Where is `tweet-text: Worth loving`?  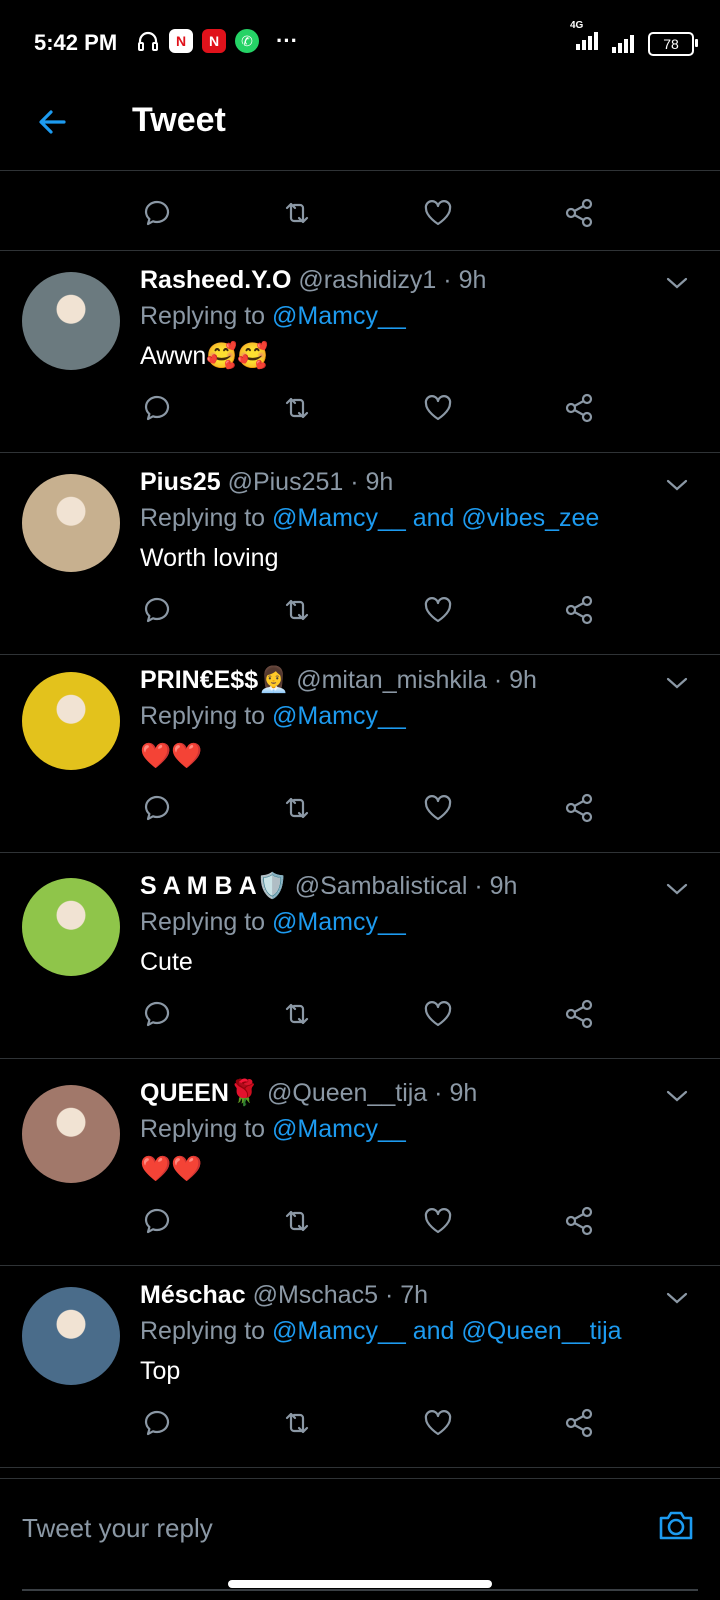 tweet-text: Worth loving is located at coordinates (209, 558).